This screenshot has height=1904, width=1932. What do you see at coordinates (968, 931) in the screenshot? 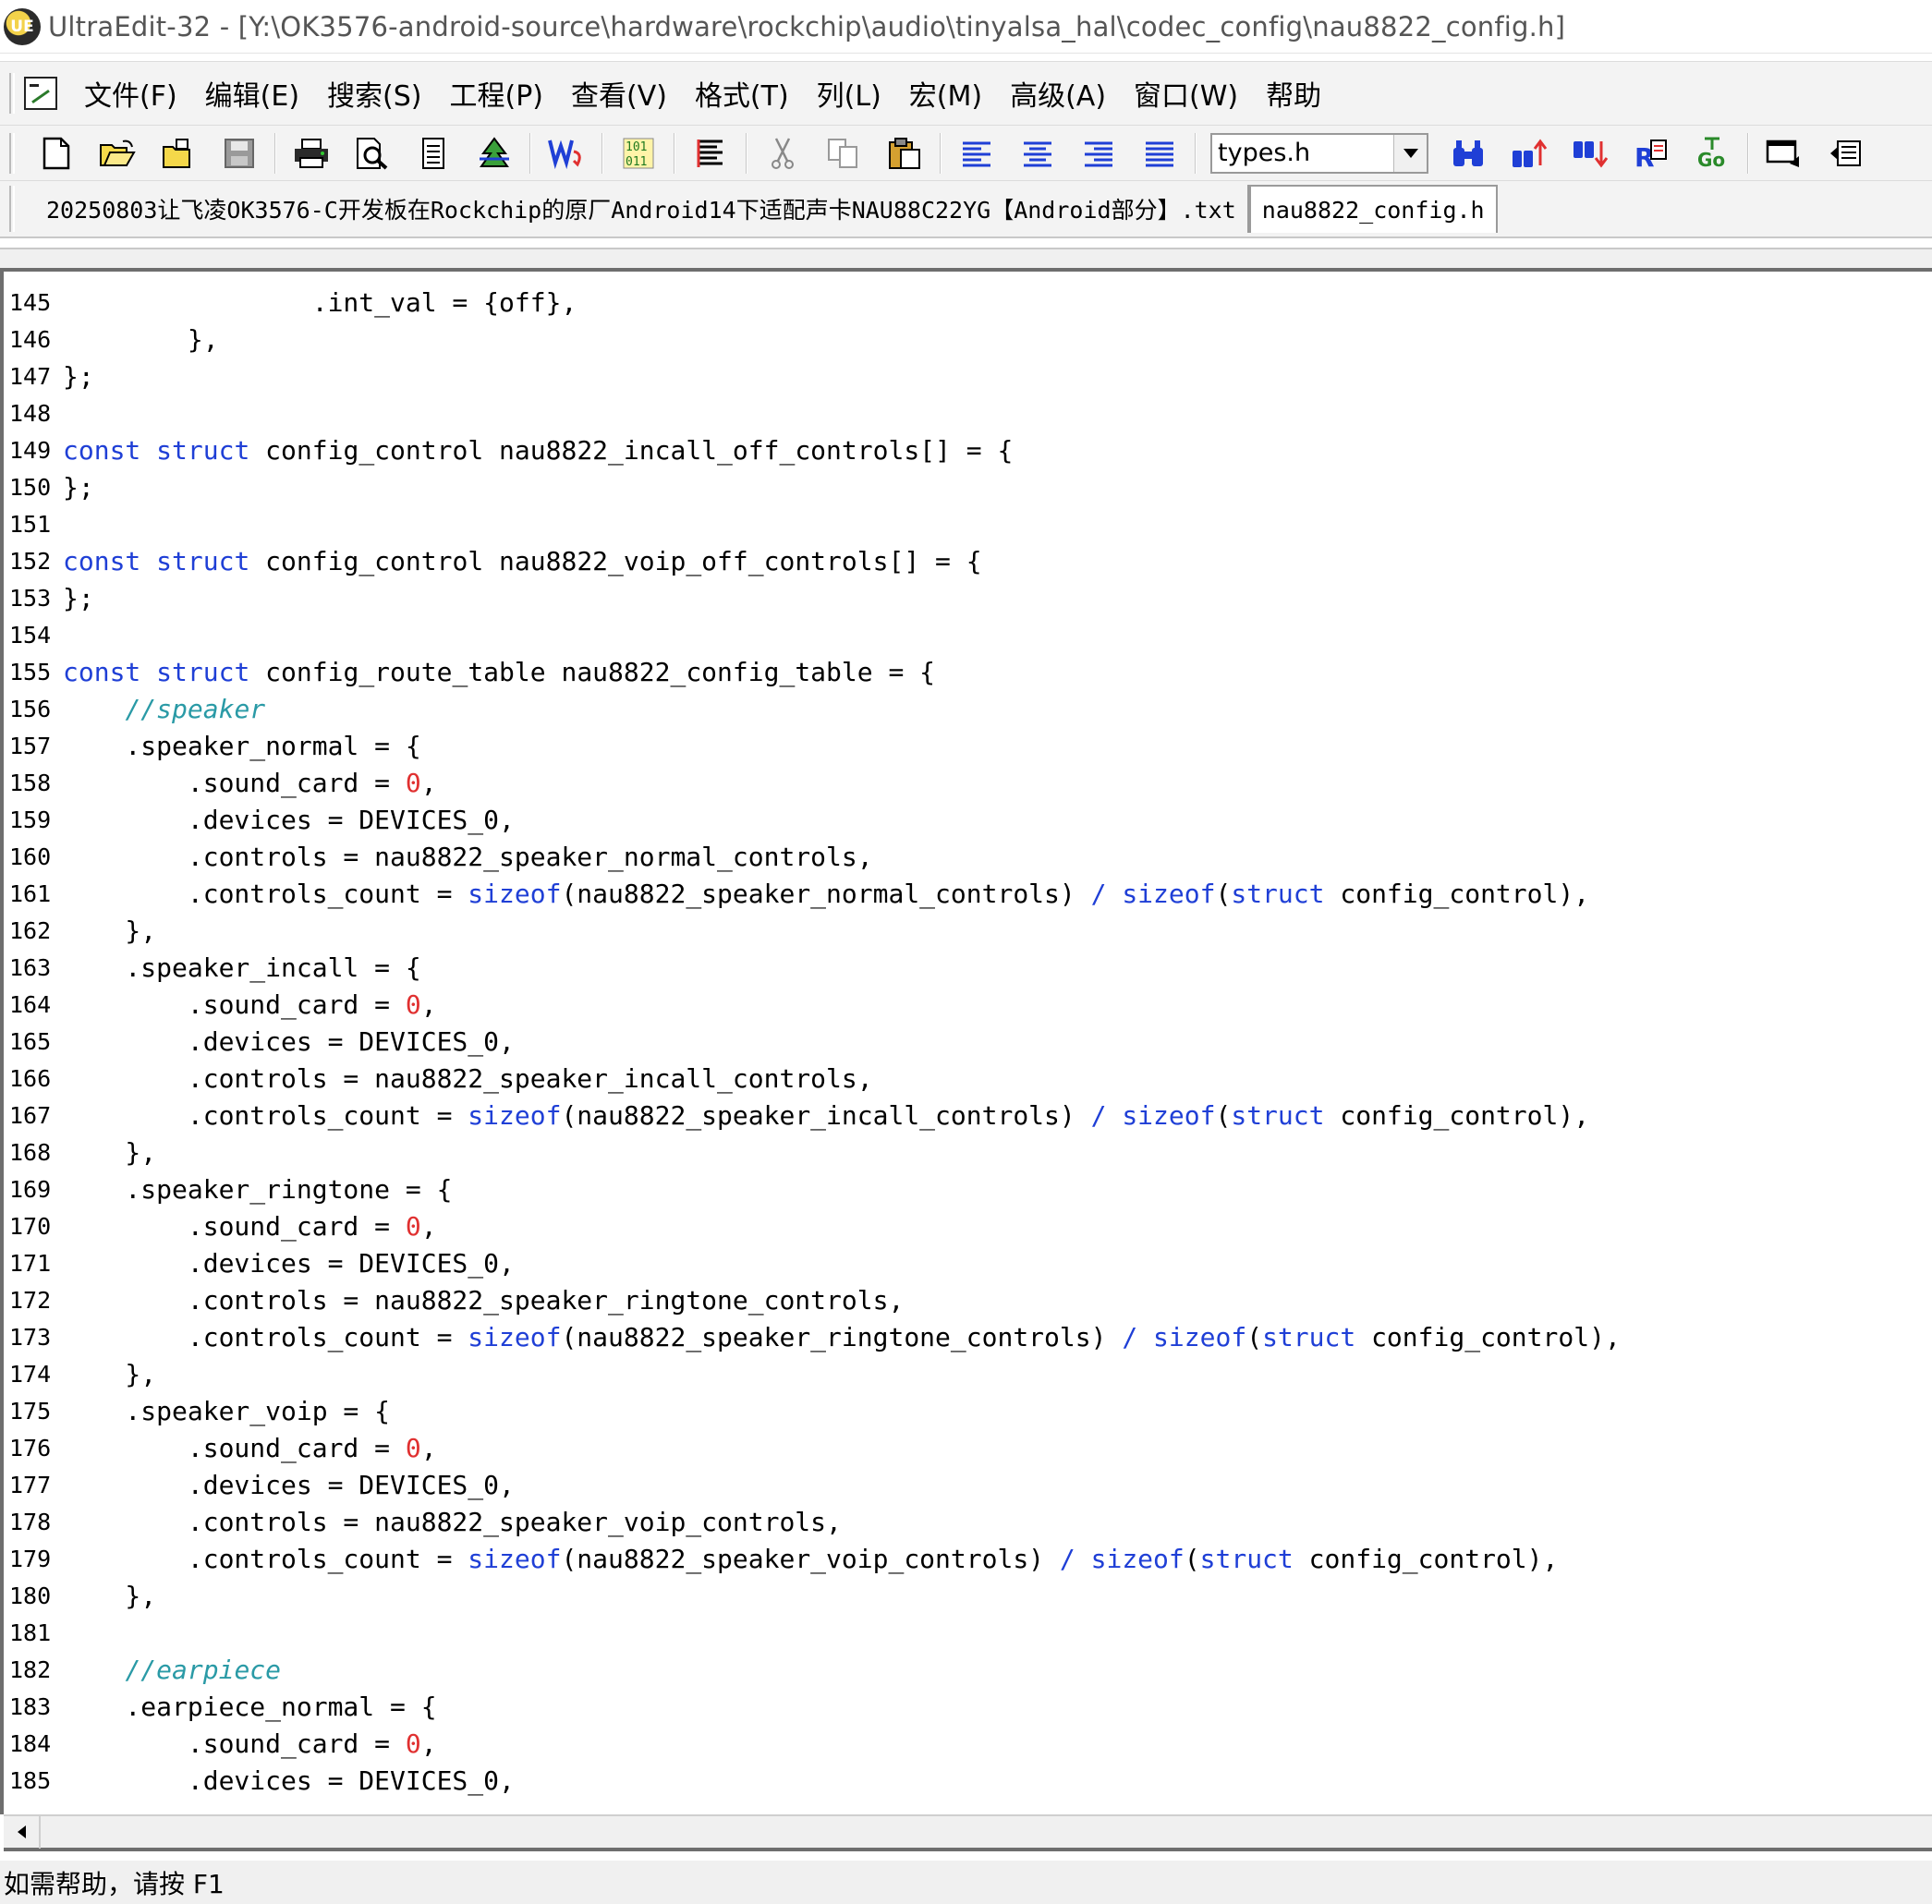
I see `code-line: 162 },` at bounding box center [968, 931].